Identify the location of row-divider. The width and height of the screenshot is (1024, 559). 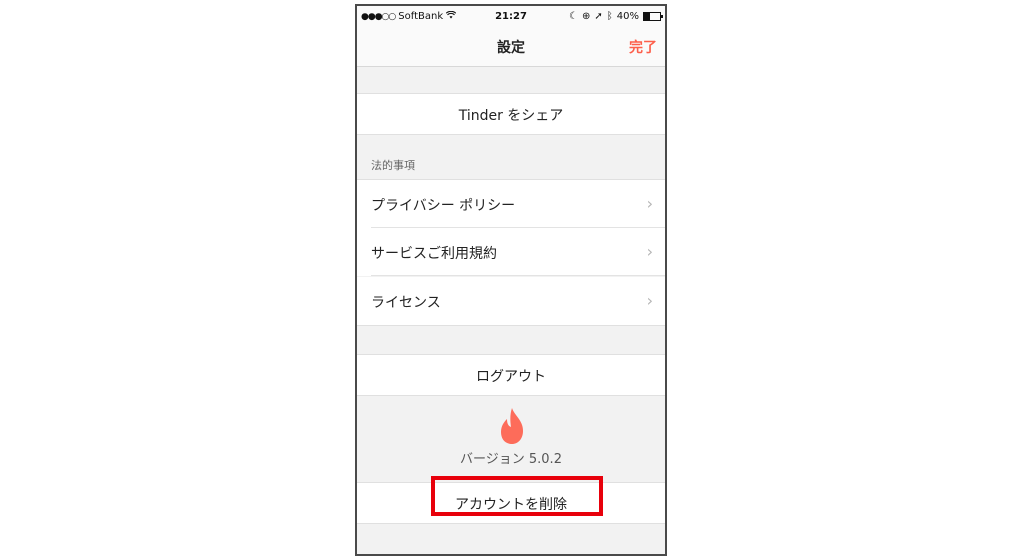
(518, 275).